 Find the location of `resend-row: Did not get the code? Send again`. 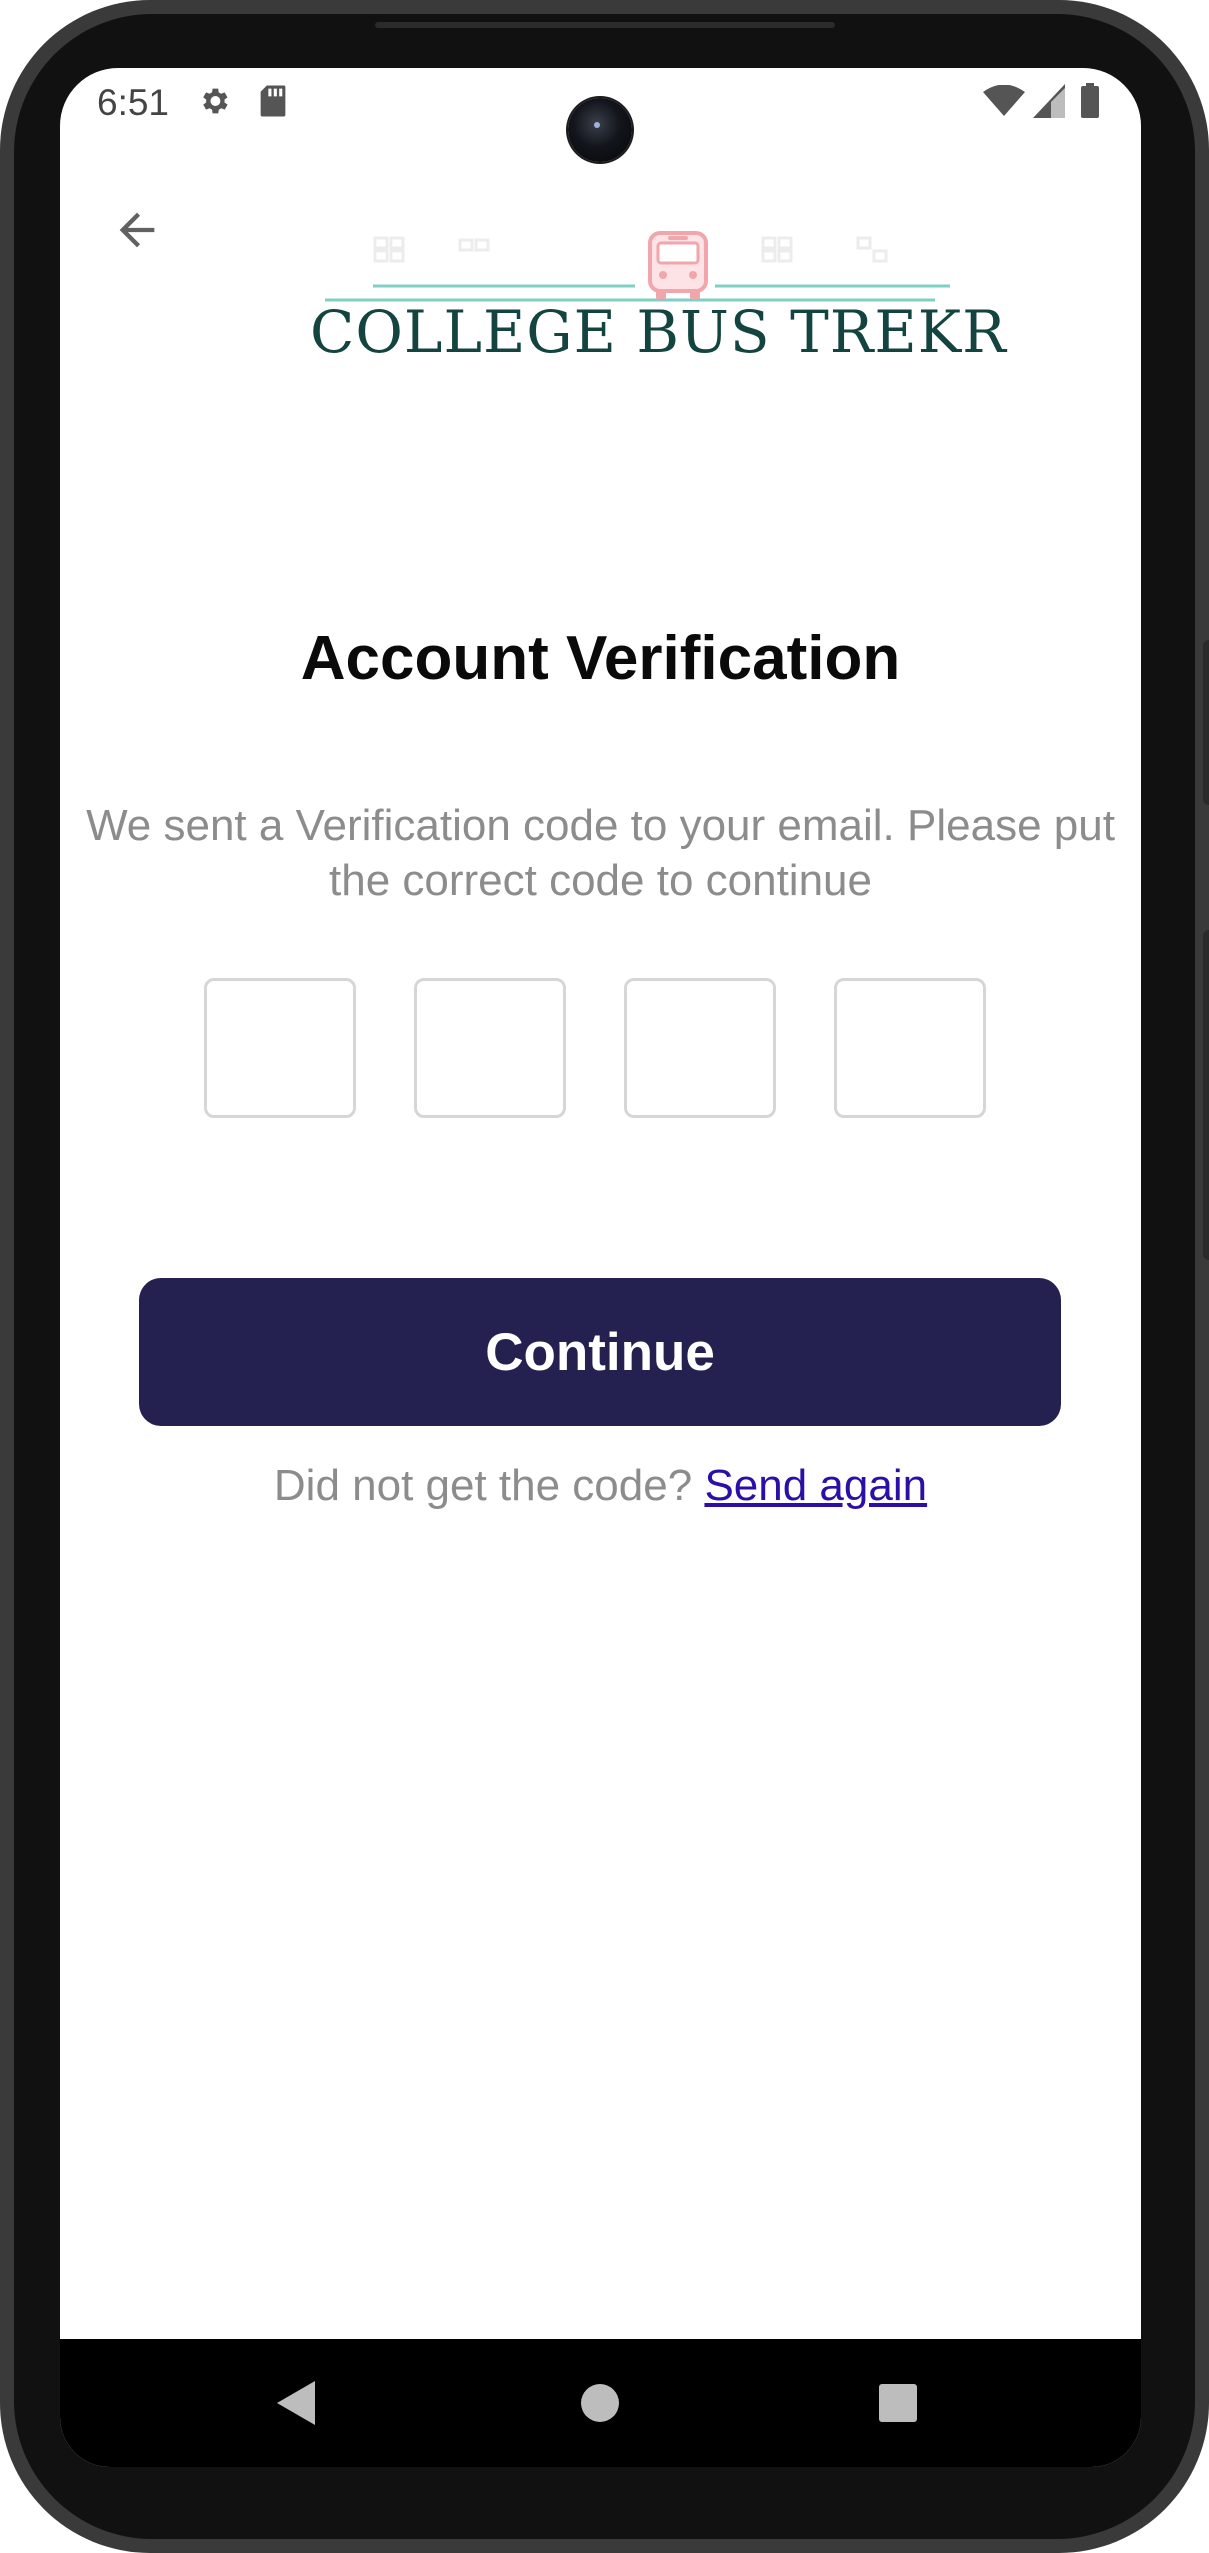

resend-row: Did not get the code? Send again is located at coordinates (600, 1486).